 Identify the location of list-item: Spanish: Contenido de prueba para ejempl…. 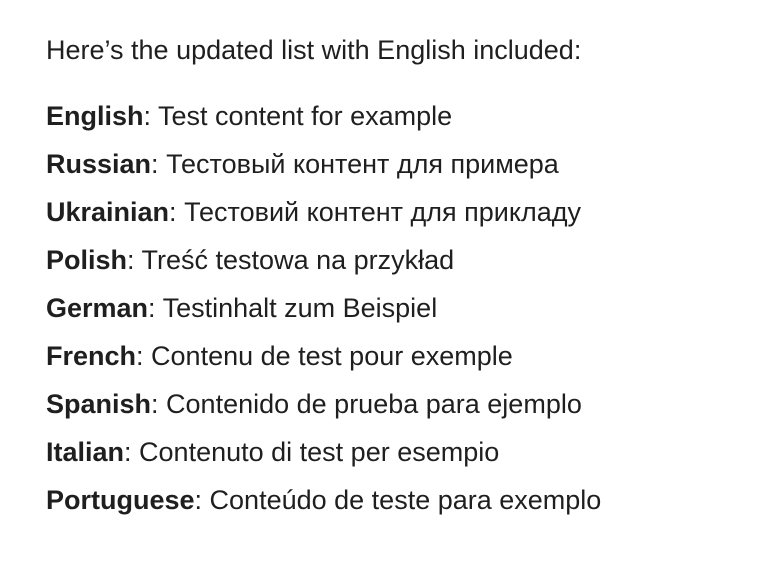
(396, 404).